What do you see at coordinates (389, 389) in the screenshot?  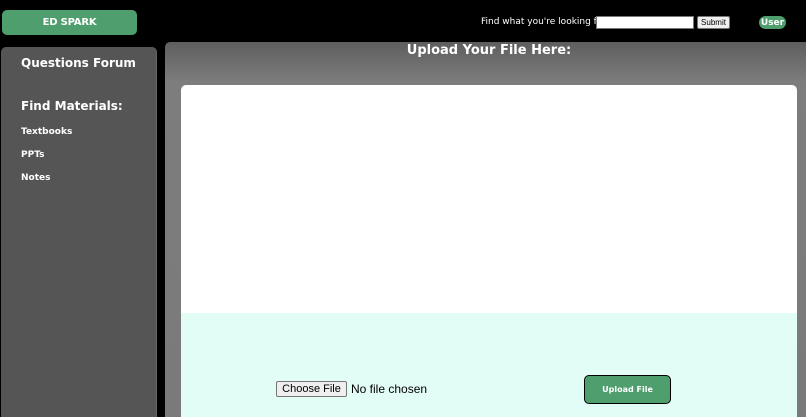 I see `file-status-text: No file chosen` at bounding box center [389, 389].